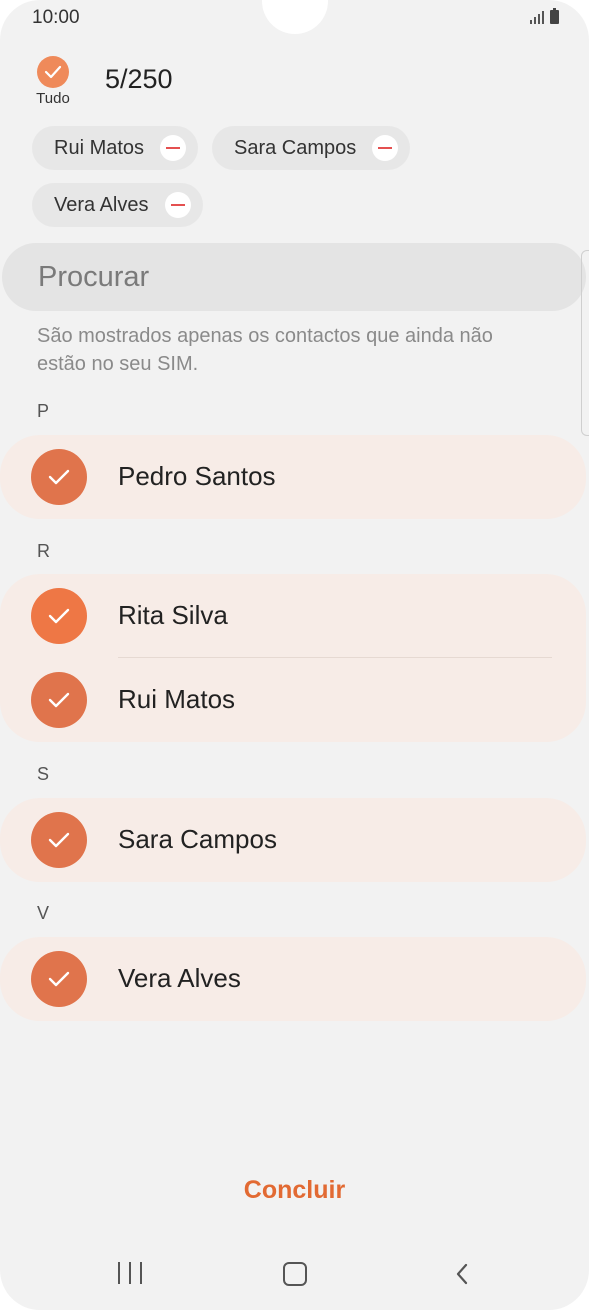 The width and height of the screenshot is (589, 1310). What do you see at coordinates (43, 411) in the screenshot?
I see `section-header-p: P` at bounding box center [43, 411].